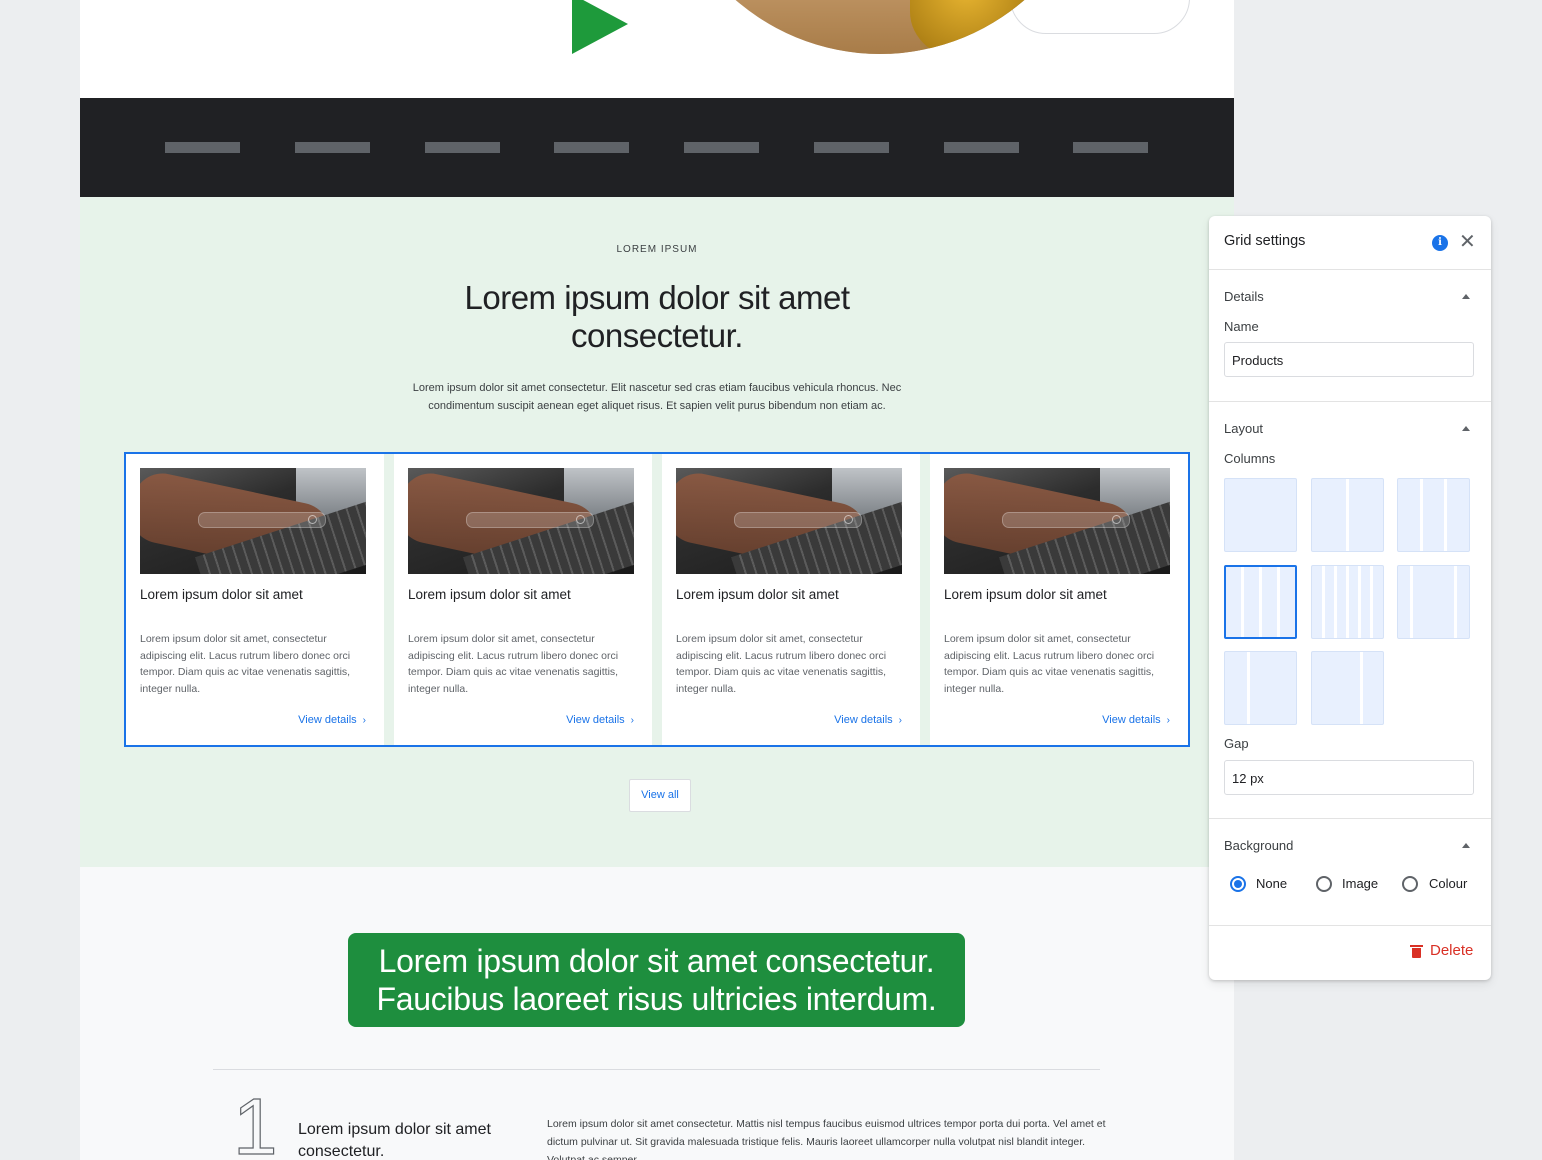  Describe the element at coordinates (1410, 884) in the screenshot. I see `background-colour-radio` at that location.